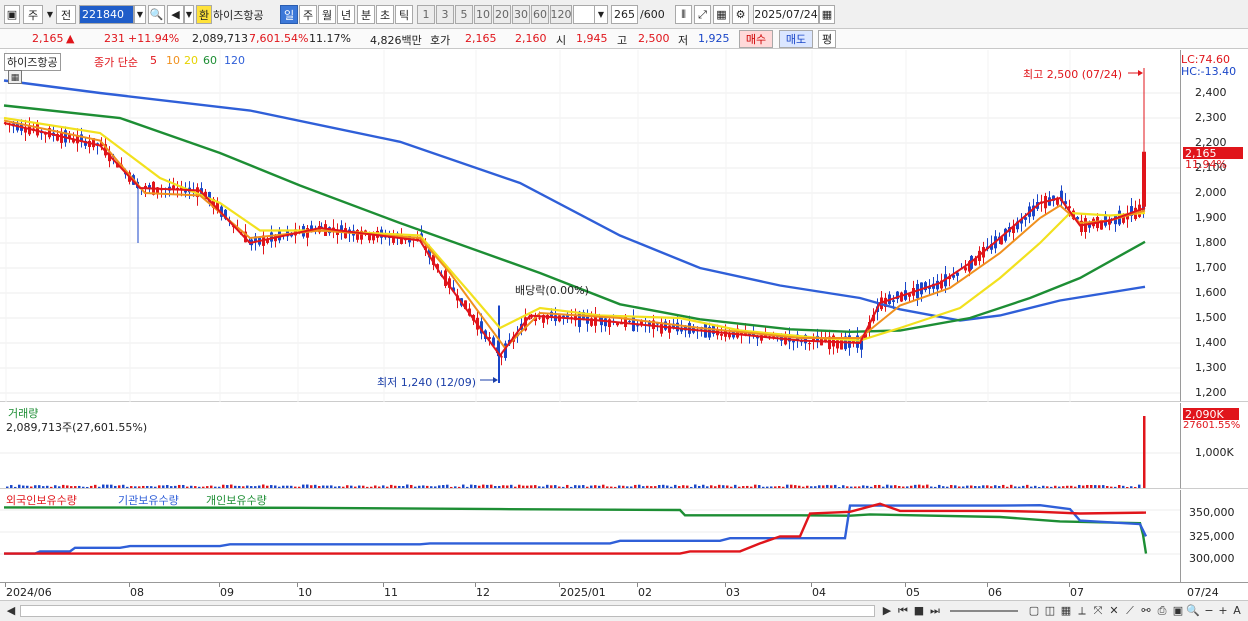 Image resolution: width=1248 pixels, height=621 pixels. I want to click on tab-period-tick: 틱, so click(404, 14).